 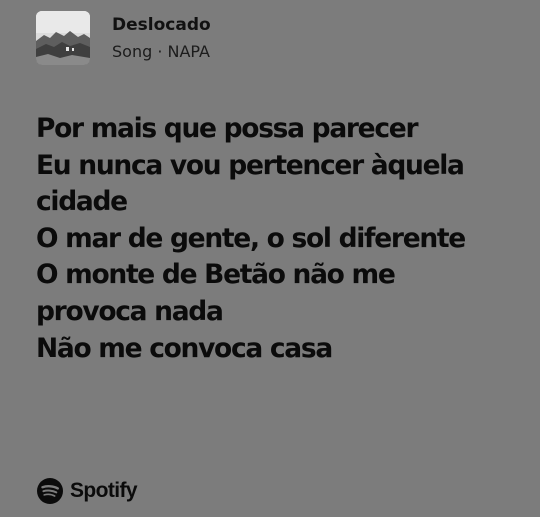 I want to click on lyric-line: Não me convoca casa, so click(x=184, y=348).